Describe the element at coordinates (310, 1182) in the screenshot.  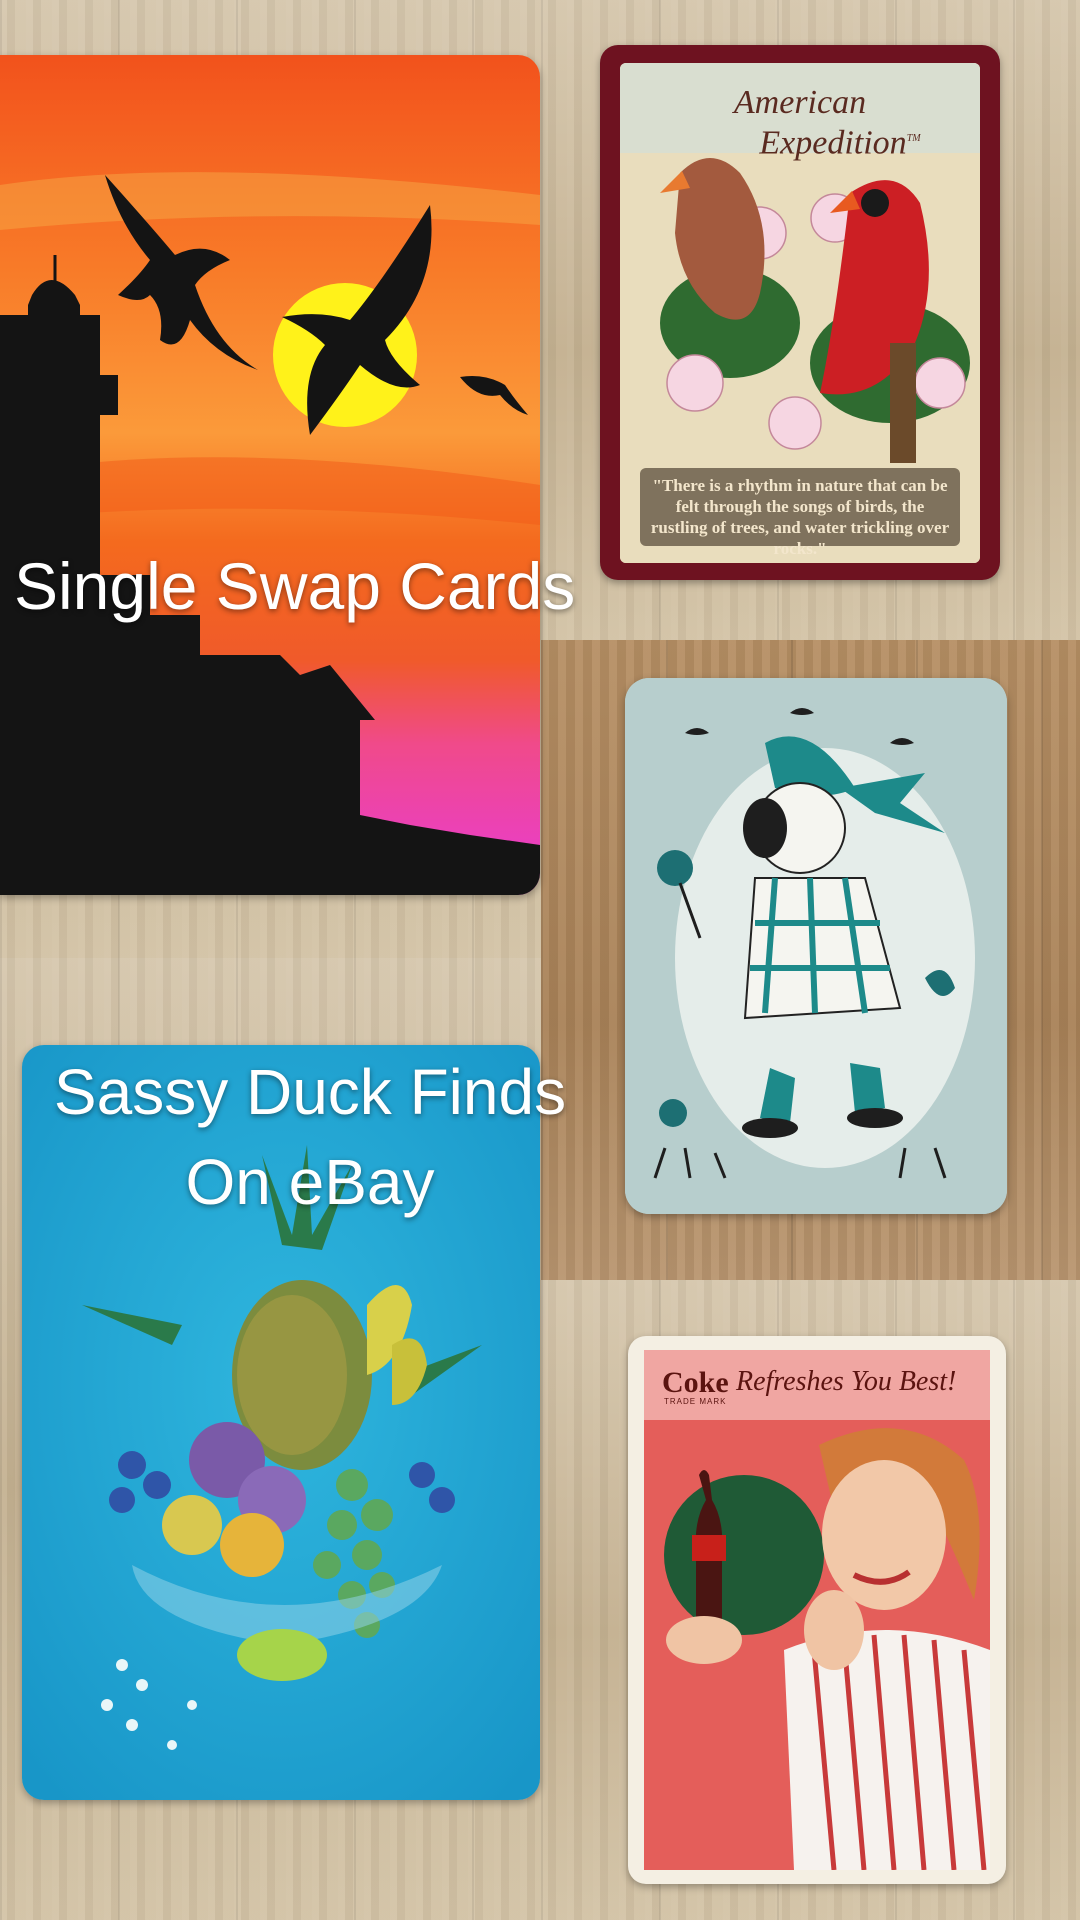
I see `overlay-marketplace: On eBay` at that location.